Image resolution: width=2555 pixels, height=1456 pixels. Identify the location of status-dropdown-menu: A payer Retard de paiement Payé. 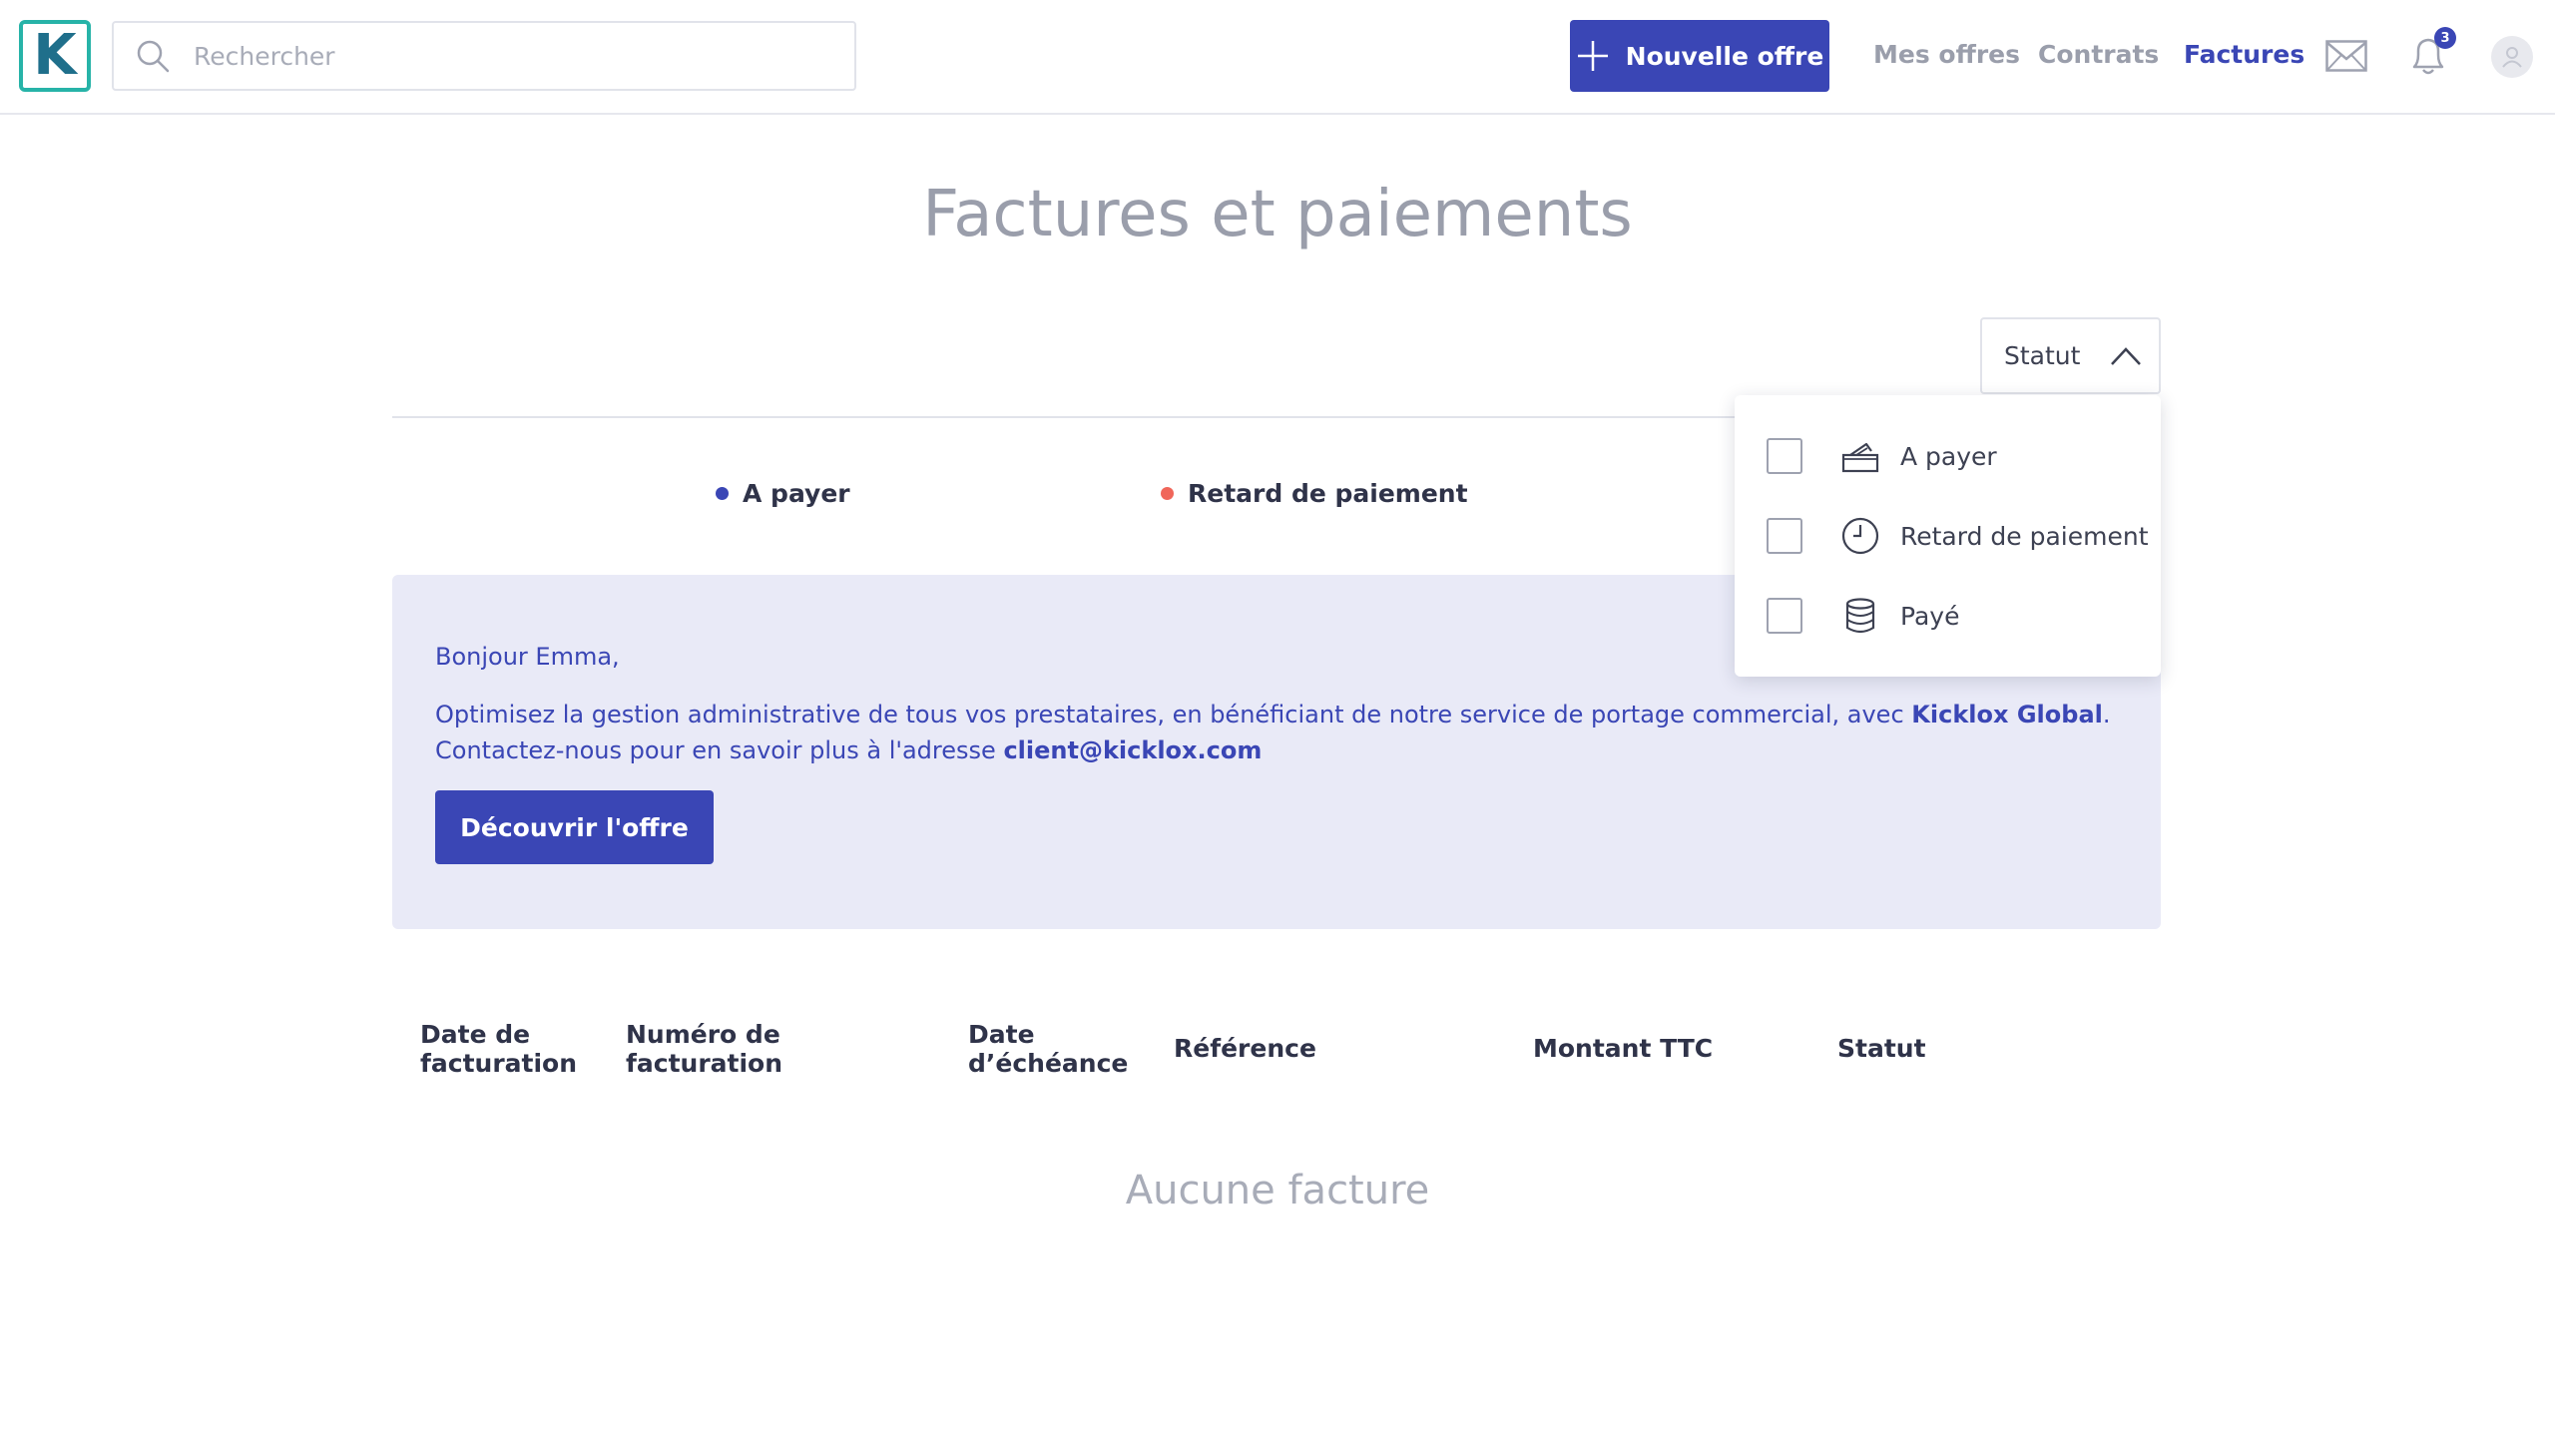
(1948, 536).